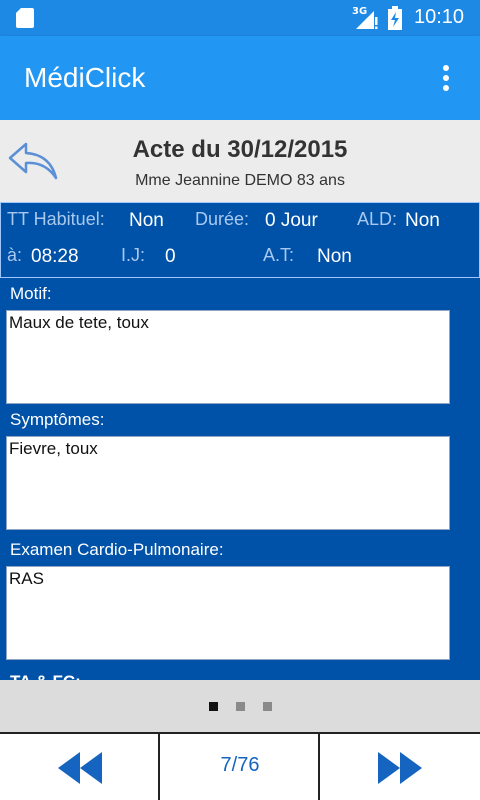 This screenshot has height=800, width=480. What do you see at coordinates (377, 219) in the screenshot?
I see `ald-label: ALD:` at bounding box center [377, 219].